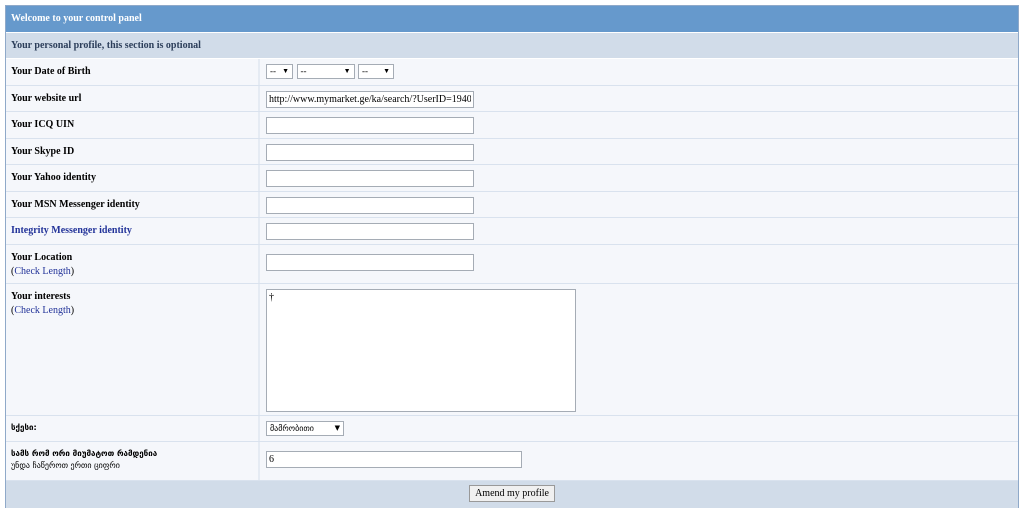 Image resolution: width=1024 pixels, height=512 pixels. Describe the element at coordinates (133, 204) in the screenshot. I see `msn-label: Your MSN Messenger identity` at that location.